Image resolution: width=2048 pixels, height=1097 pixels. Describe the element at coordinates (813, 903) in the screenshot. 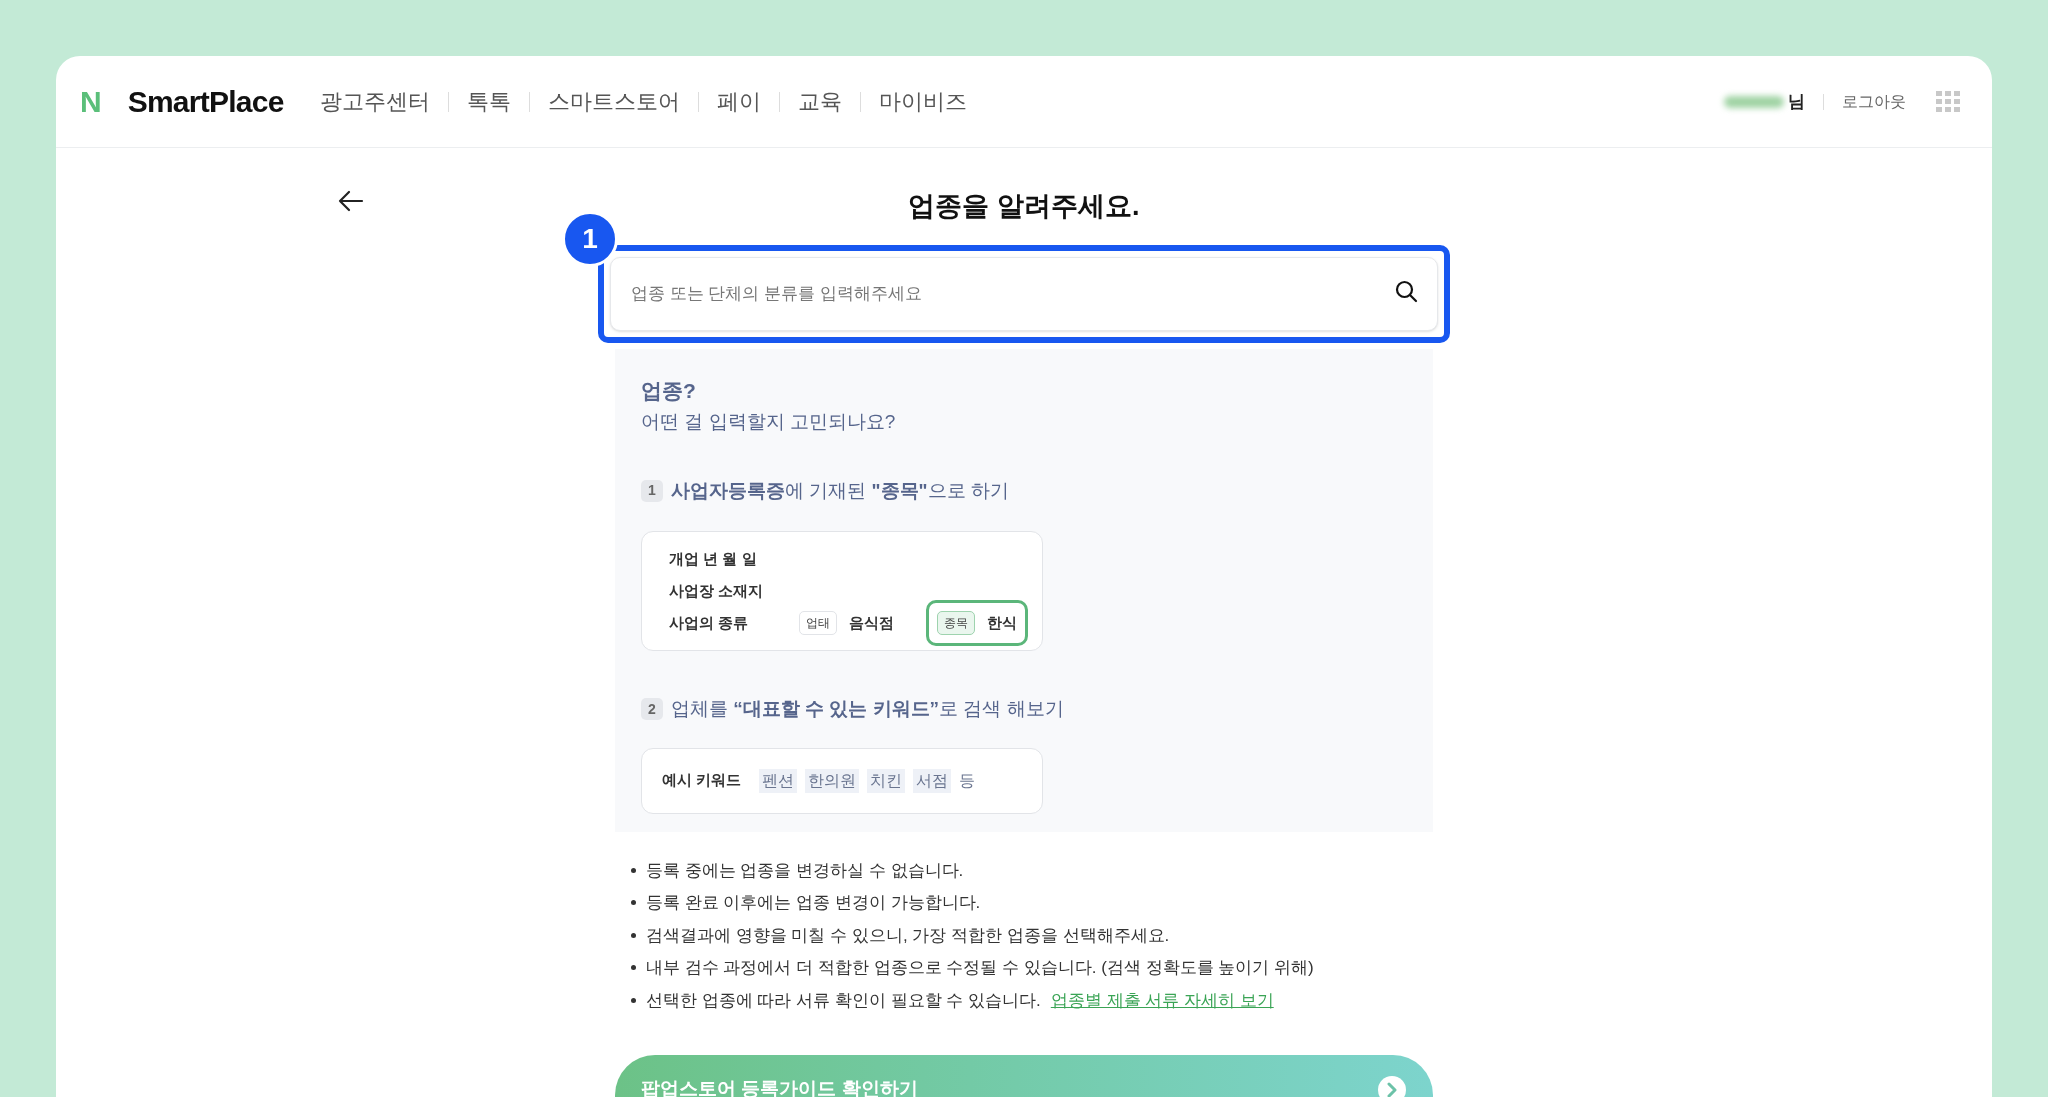

I see `note-text: 등록 완료 이후에는 업종 변경이 가능합니다.` at that location.